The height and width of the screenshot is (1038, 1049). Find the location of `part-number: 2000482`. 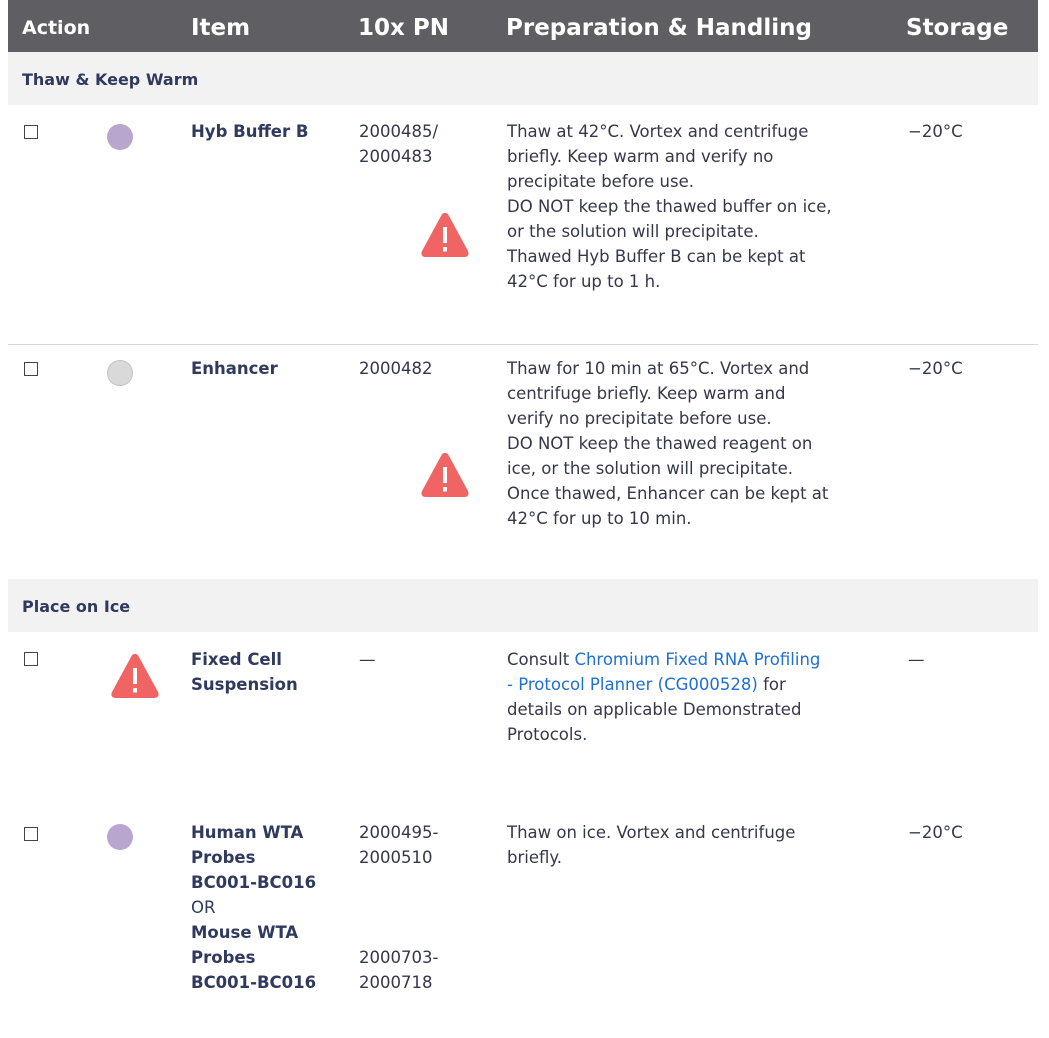

part-number: 2000482 is located at coordinates (396, 368).